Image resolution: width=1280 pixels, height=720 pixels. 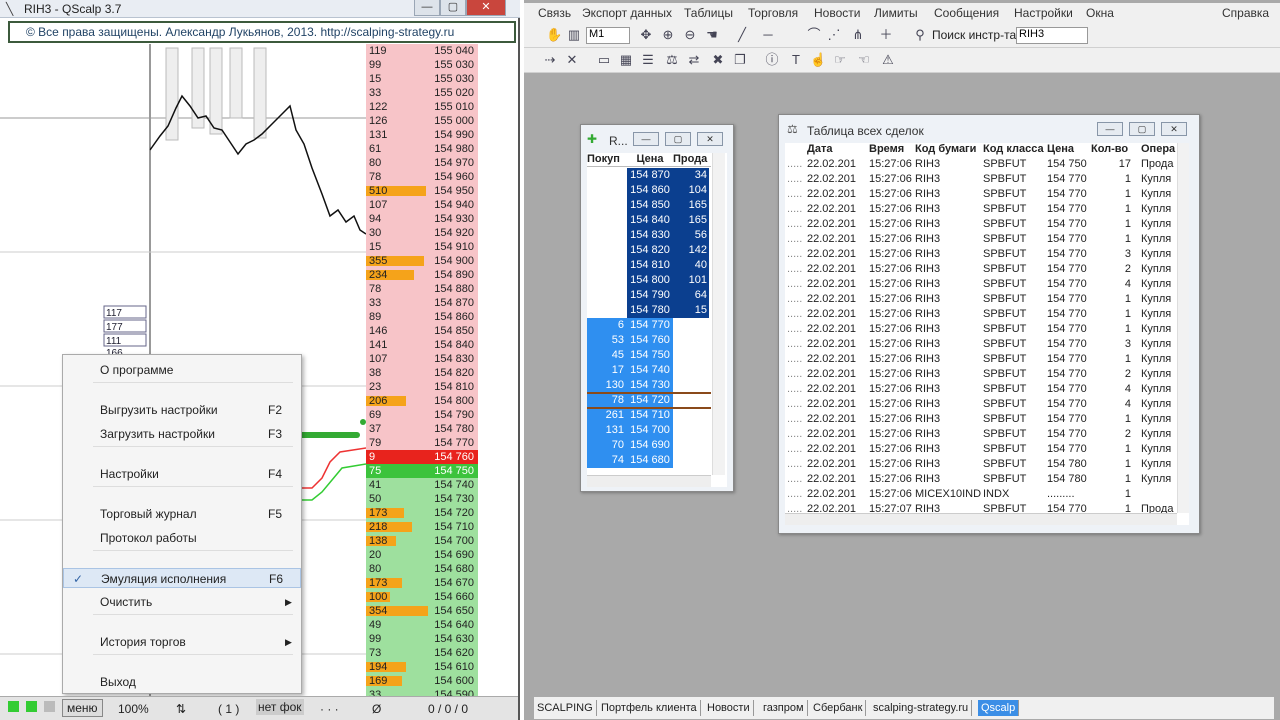 I want to click on orderbook-row: 154 800 101, so click(x=652, y=280).